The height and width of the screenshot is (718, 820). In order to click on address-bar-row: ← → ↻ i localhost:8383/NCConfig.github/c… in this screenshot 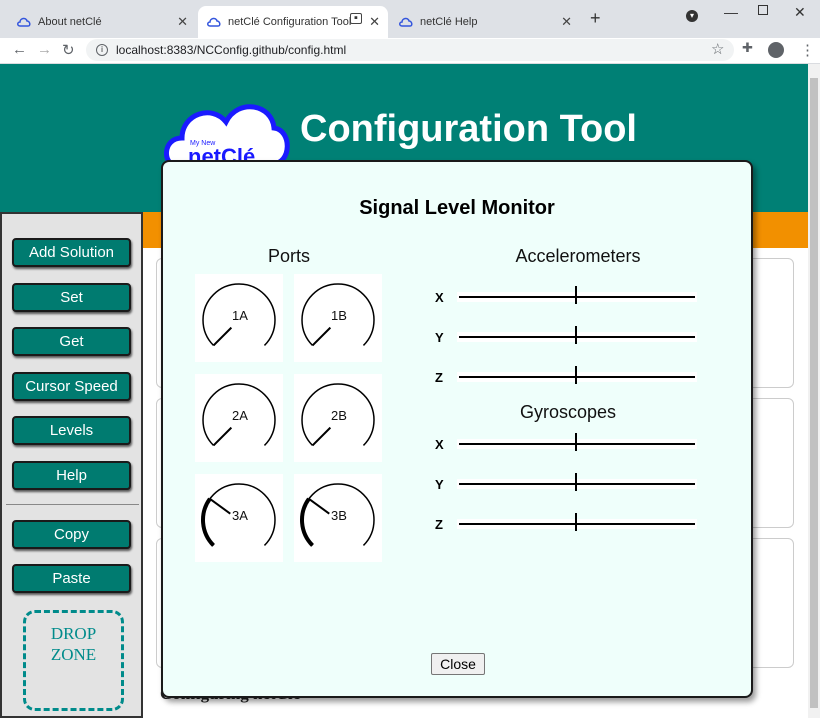, I will do `click(410, 51)`.